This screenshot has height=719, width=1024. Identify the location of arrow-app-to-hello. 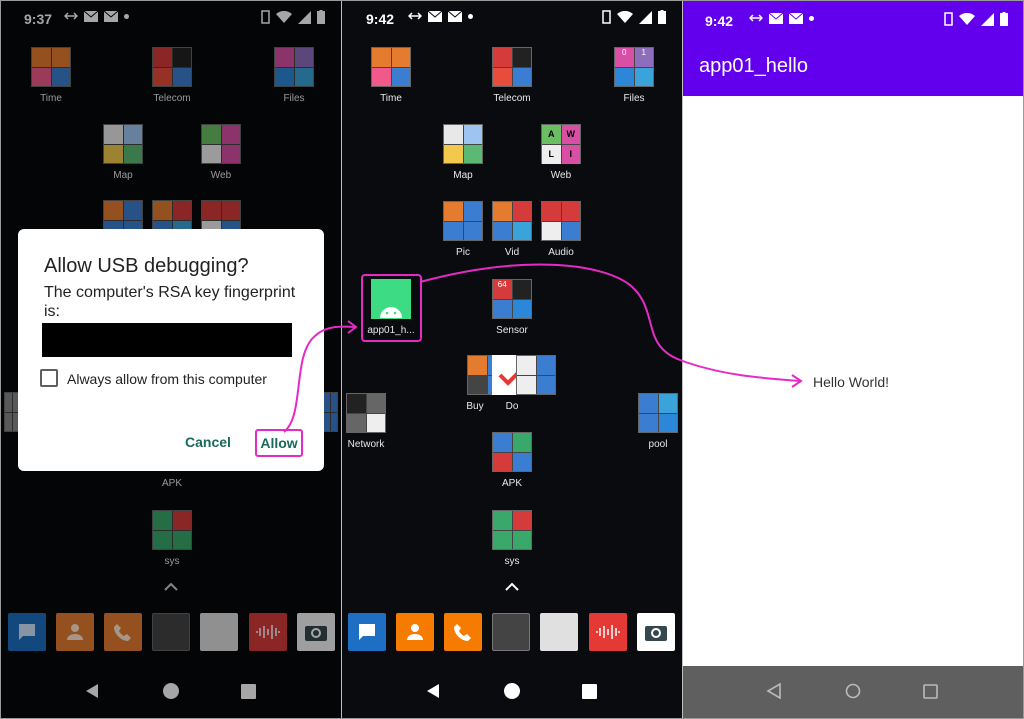
(610, 322).